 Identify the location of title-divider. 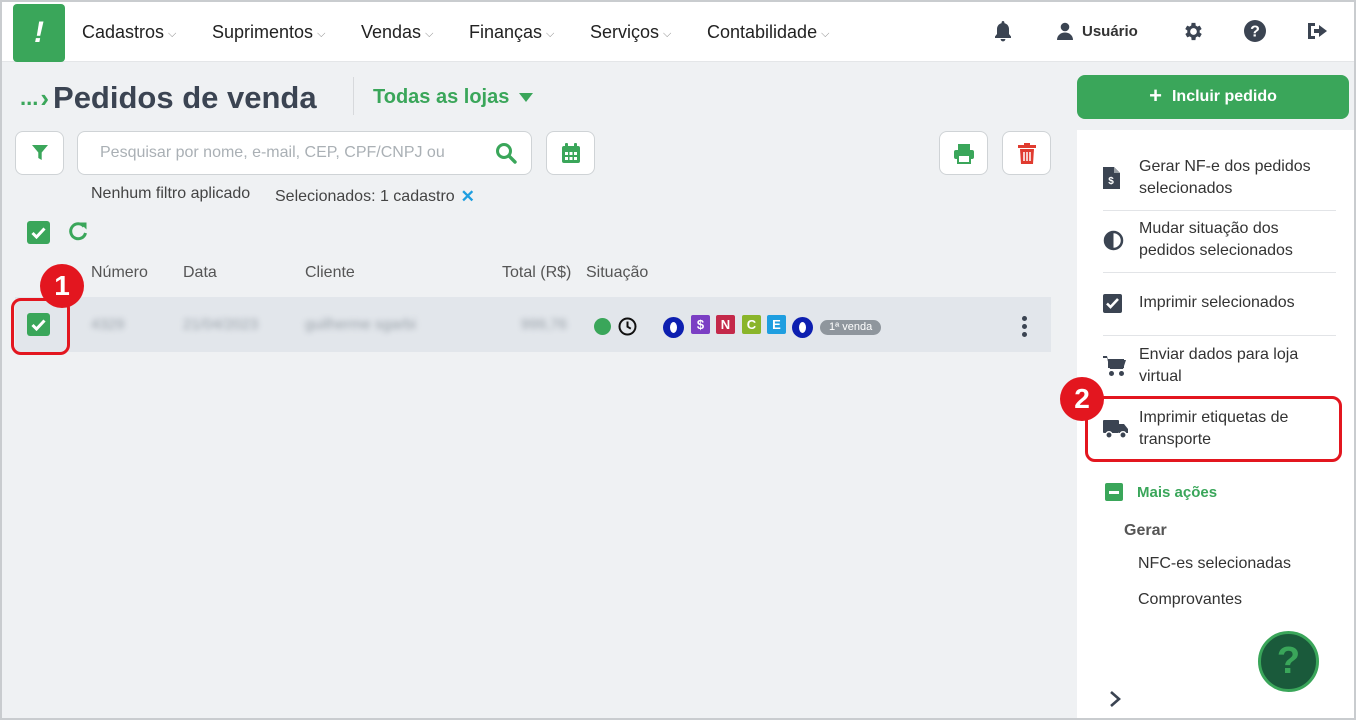
(353, 96).